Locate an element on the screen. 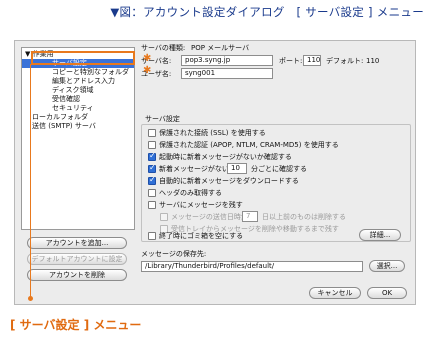 This screenshot has height=342, width=430. check-interval-field: 10 is located at coordinates (237, 168).